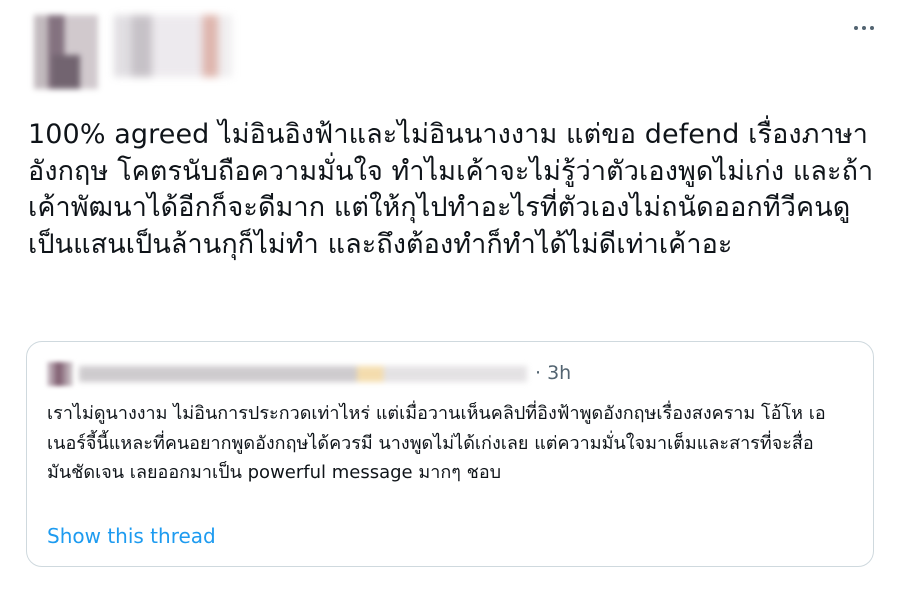 The image size is (900, 592). What do you see at coordinates (303, 374) in the screenshot?
I see `quoted-author-name-redacted` at bounding box center [303, 374].